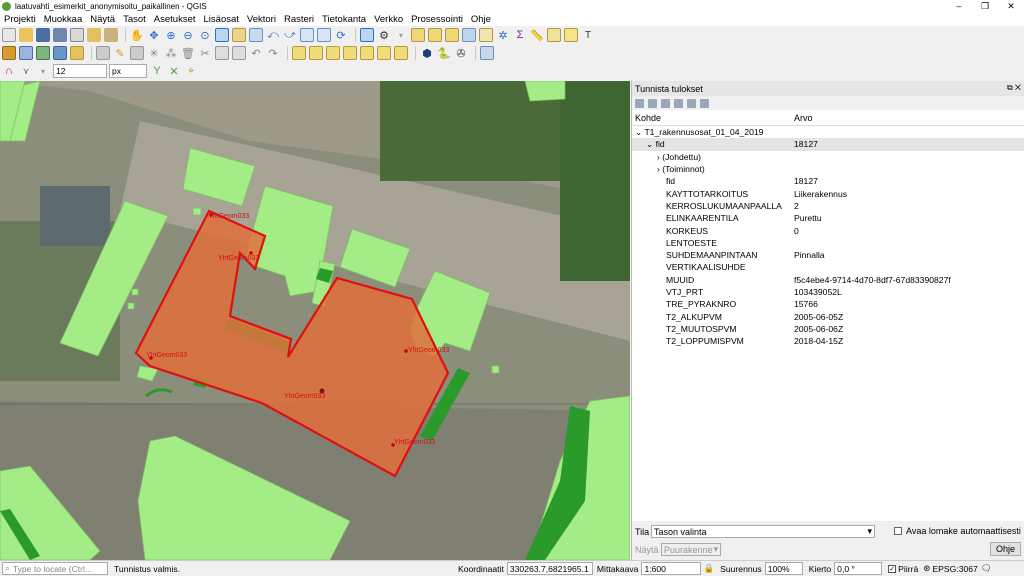 Image resolution: width=1024 pixels, height=576 pixels. What do you see at coordinates (658, 157) in the screenshot?
I see `chevron-right-icon: ›` at bounding box center [658, 157].